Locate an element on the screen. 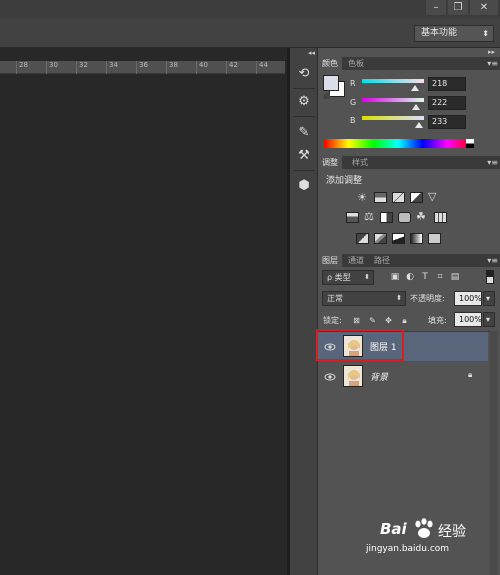 The width and height of the screenshot is (500, 575). smart-object-filter-icon: ▤ is located at coordinates (455, 277).